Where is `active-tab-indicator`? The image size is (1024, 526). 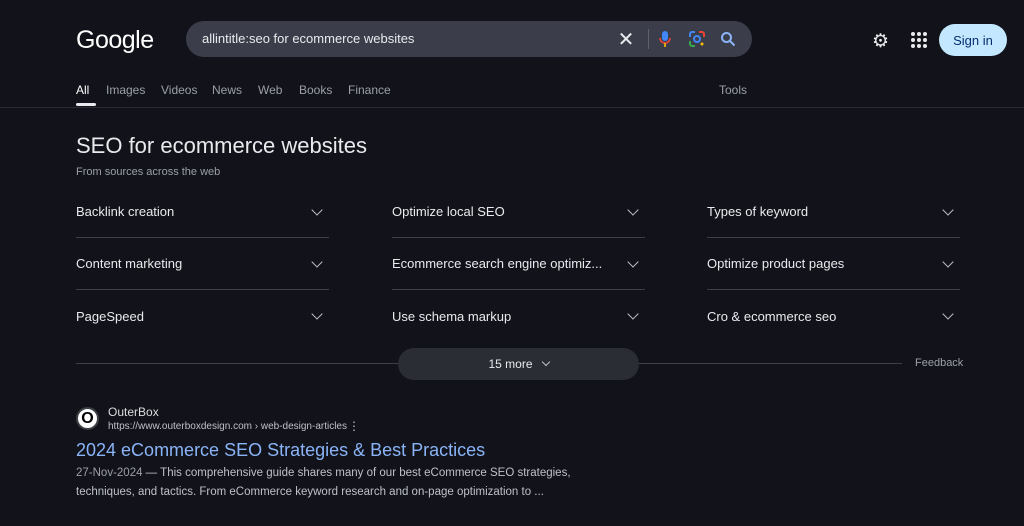 active-tab-indicator is located at coordinates (86, 104).